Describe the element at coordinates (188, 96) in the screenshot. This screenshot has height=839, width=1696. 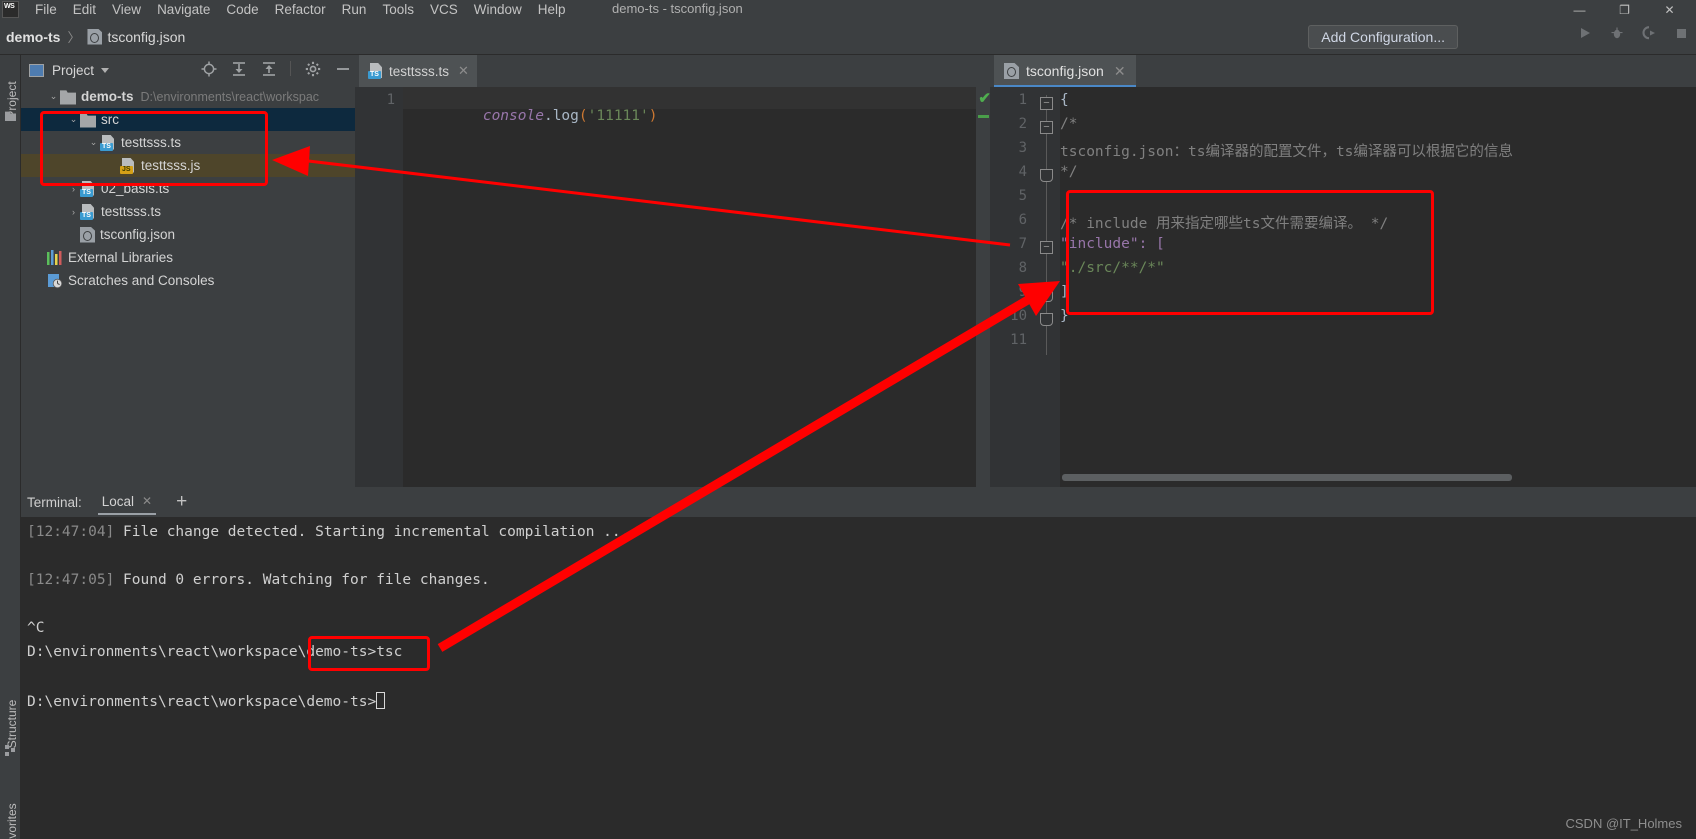
I see `tree-item-demo-ts: ⌄ demo-ts D:\environments\react\workspac` at that location.